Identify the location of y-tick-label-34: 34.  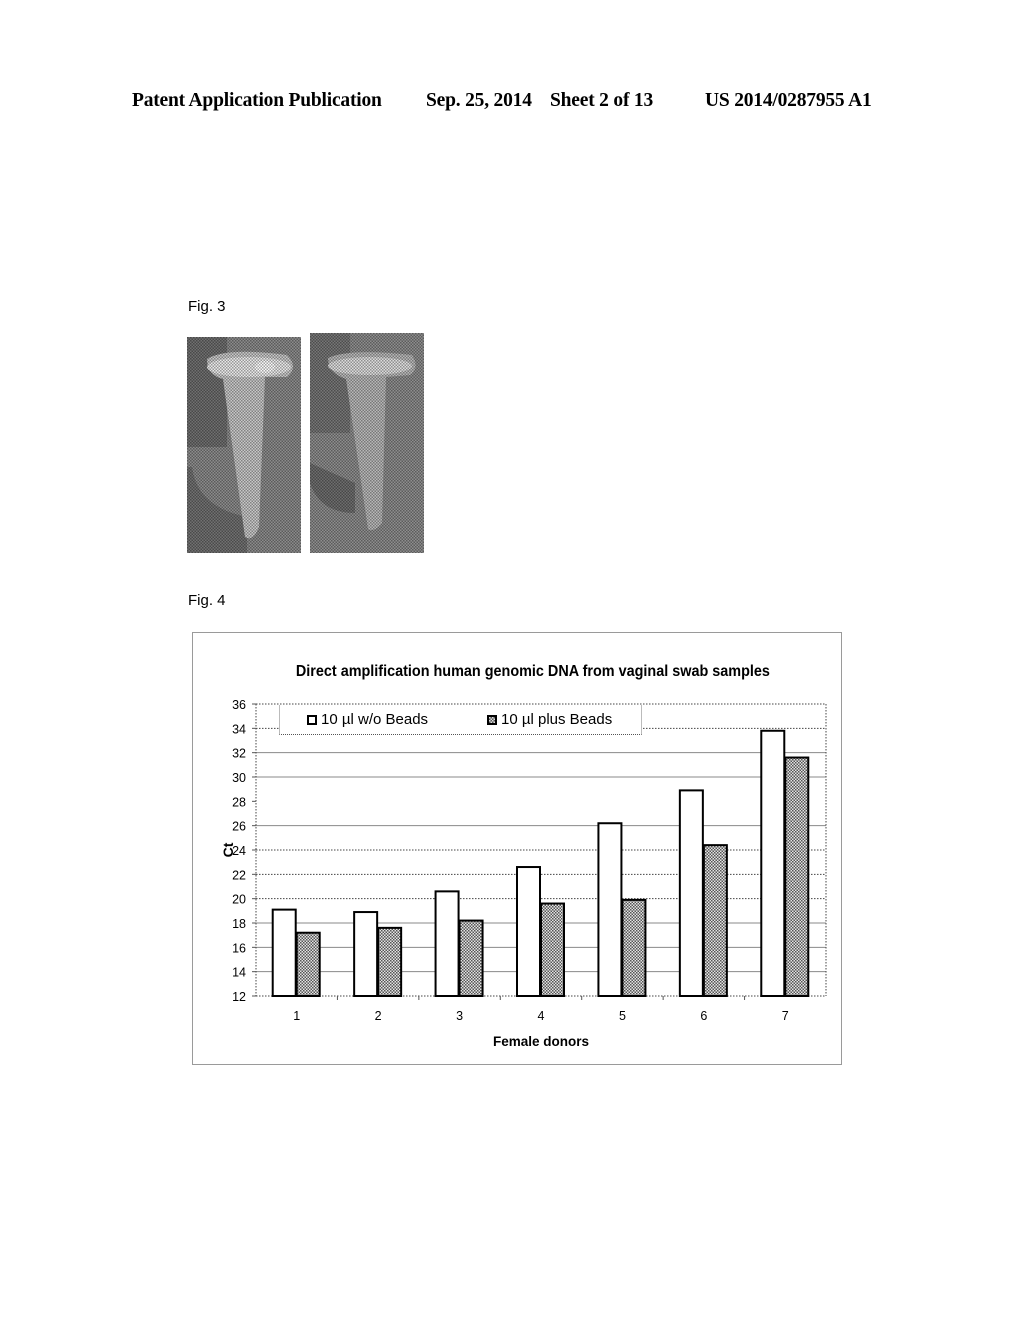
(239, 729).